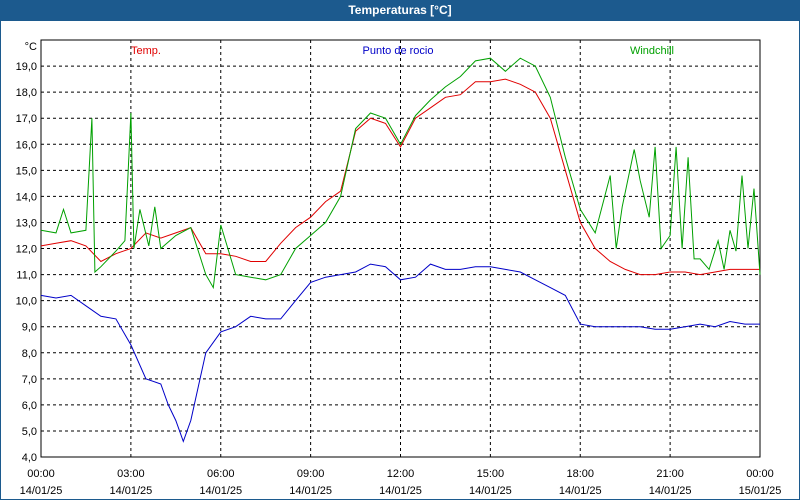 The height and width of the screenshot is (500, 800). I want to click on legend-entry-1: Punto de rocio, so click(398, 51).